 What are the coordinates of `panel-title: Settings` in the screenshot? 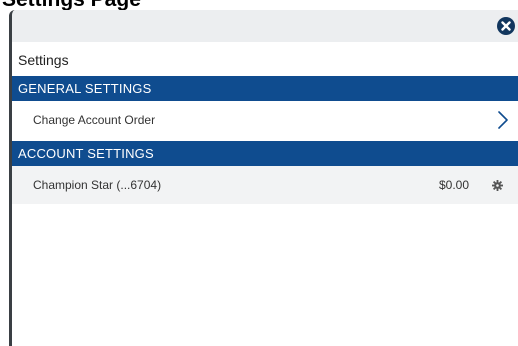 It's located at (43, 60).